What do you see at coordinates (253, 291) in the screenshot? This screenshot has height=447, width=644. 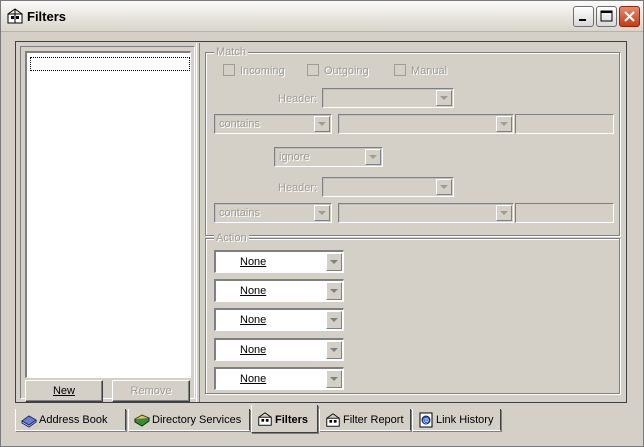 I see `action-value-2: None` at bounding box center [253, 291].